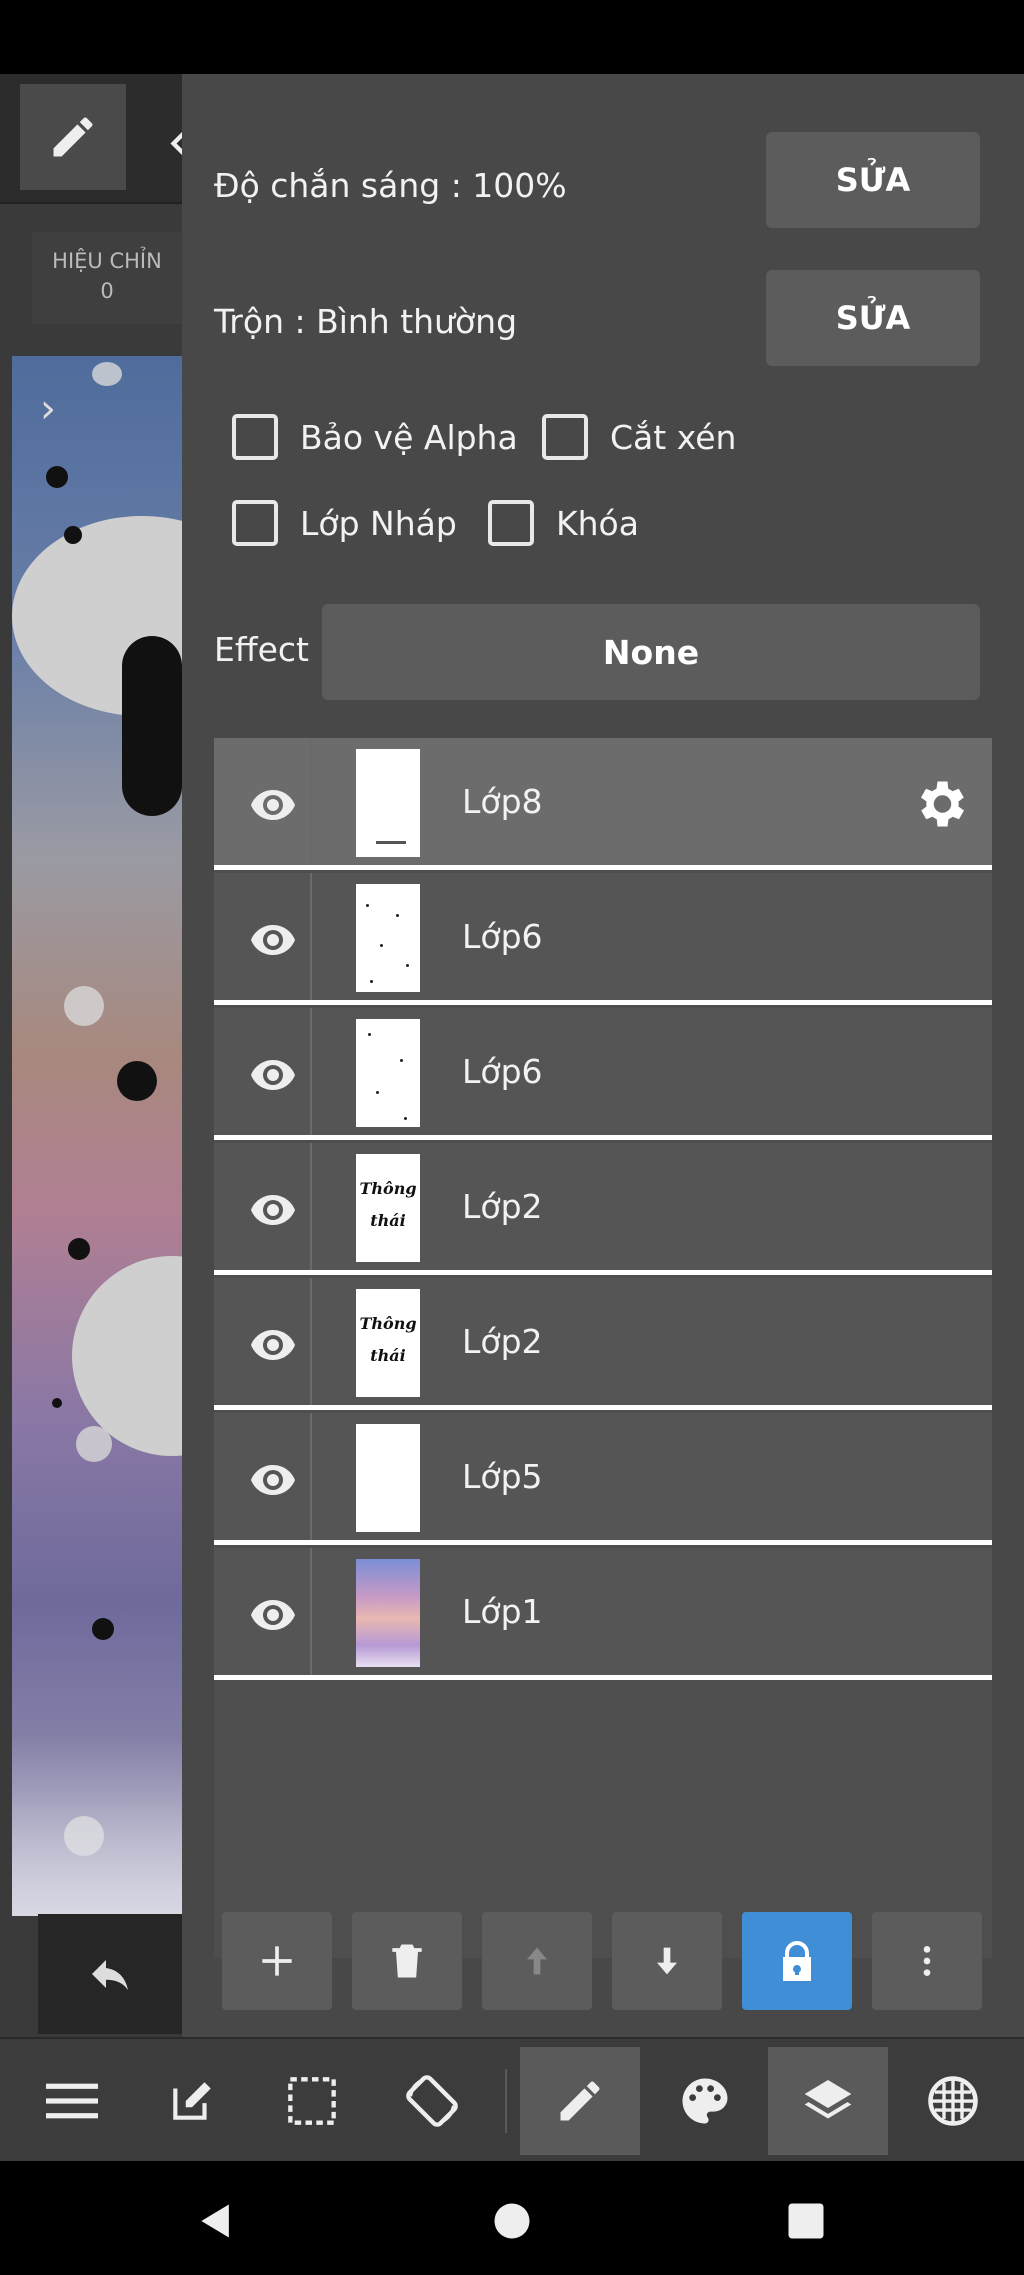 Image resolution: width=1024 pixels, height=2275 pixels. What do you see at coordinates (432, 2101) in the screenshot?
I see `rotate-canvas-button` at bounding box center [432, 2101].